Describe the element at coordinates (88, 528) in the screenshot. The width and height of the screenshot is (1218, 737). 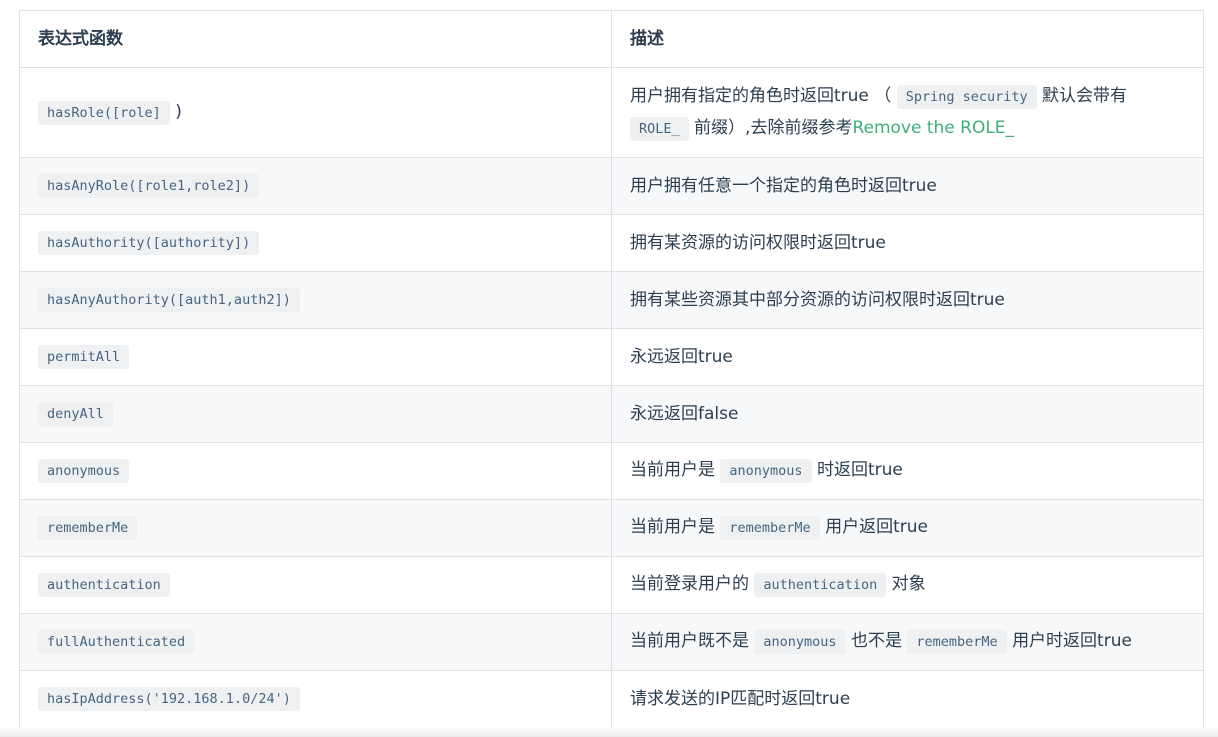
I see `expression-code: rememberMe` at that location.